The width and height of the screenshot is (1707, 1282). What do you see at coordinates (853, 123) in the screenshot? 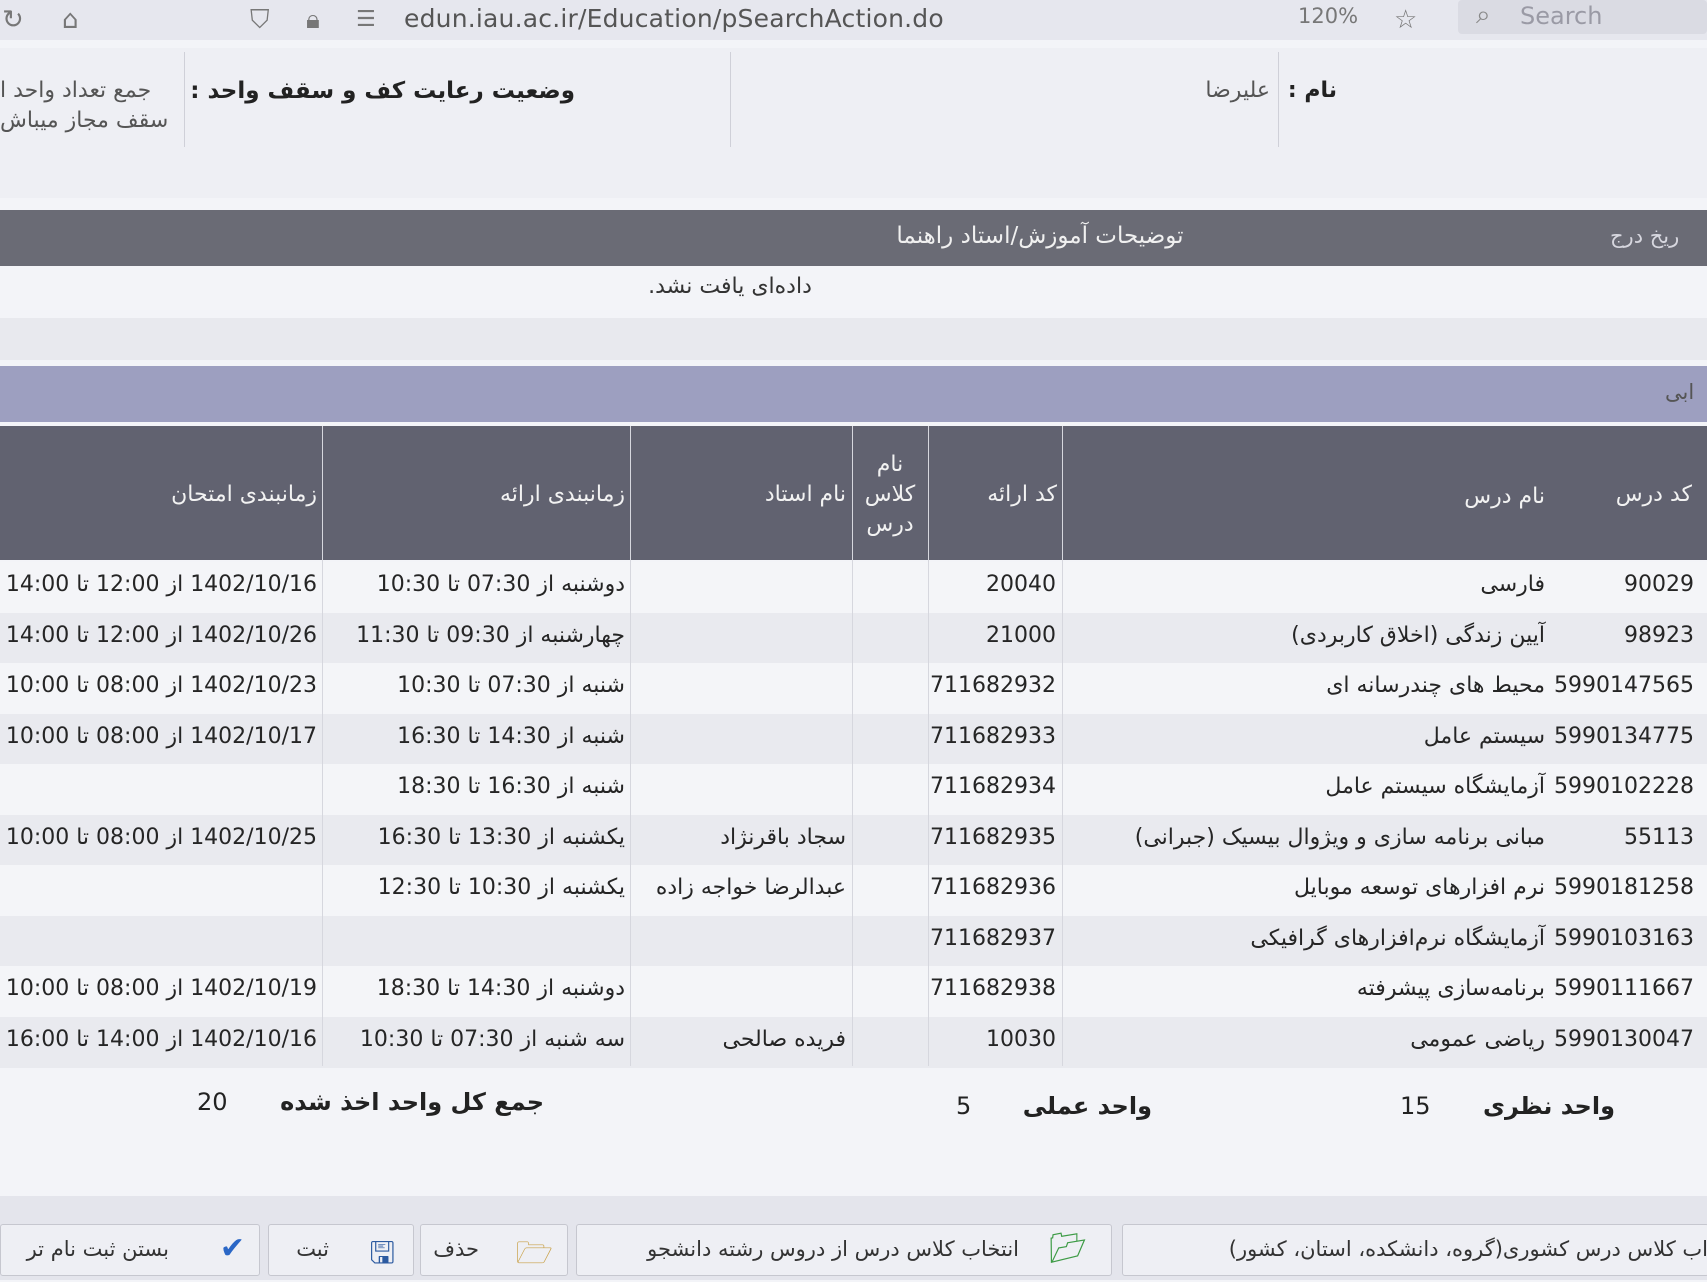
I see `student-info-panel` at bounding box center [853, 123].